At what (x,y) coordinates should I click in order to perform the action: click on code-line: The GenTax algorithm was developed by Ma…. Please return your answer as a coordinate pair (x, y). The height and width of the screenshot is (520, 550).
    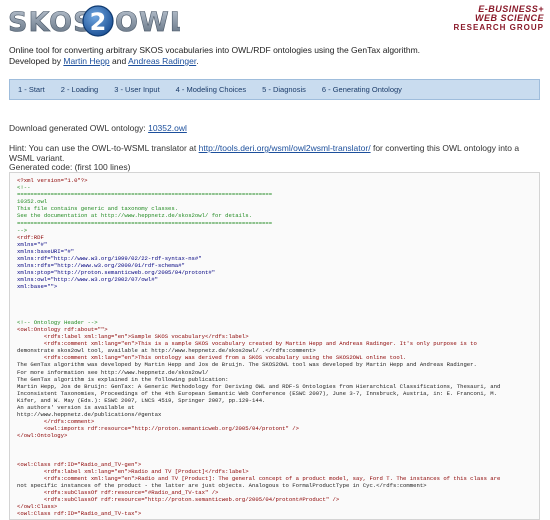
    Looking at the image, I should click on (247, 365).